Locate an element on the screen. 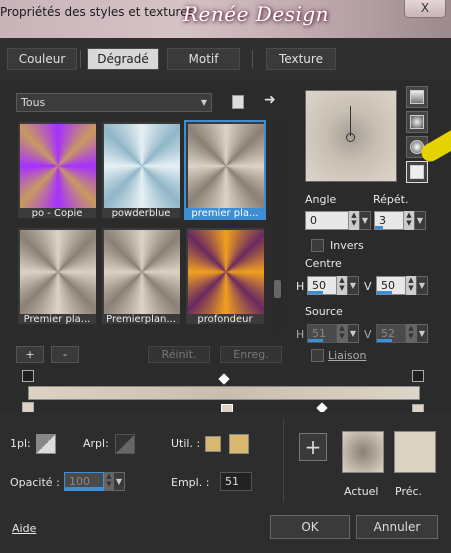 The width and height of the screenshot is (451, 553). location-field: 51 is located at coordinates (236, 481).